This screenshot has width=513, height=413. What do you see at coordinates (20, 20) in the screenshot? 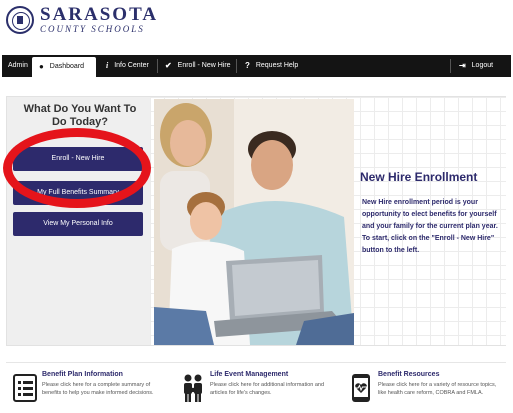
I see `school-seal-logo` at bounding box center [20, 20].